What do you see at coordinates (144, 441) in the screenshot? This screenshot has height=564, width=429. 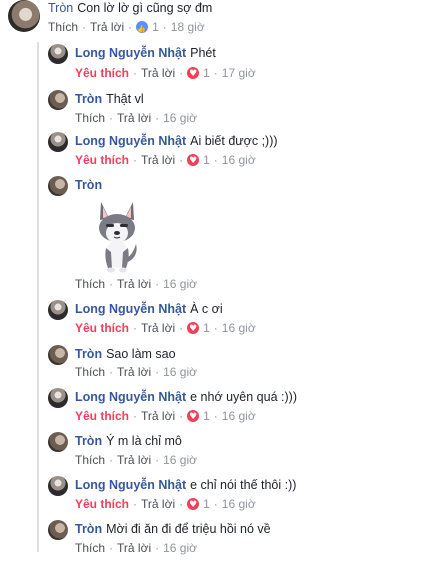 I see `comment-text: Ý m là chỉ mô` at bounding box center [144, 441].